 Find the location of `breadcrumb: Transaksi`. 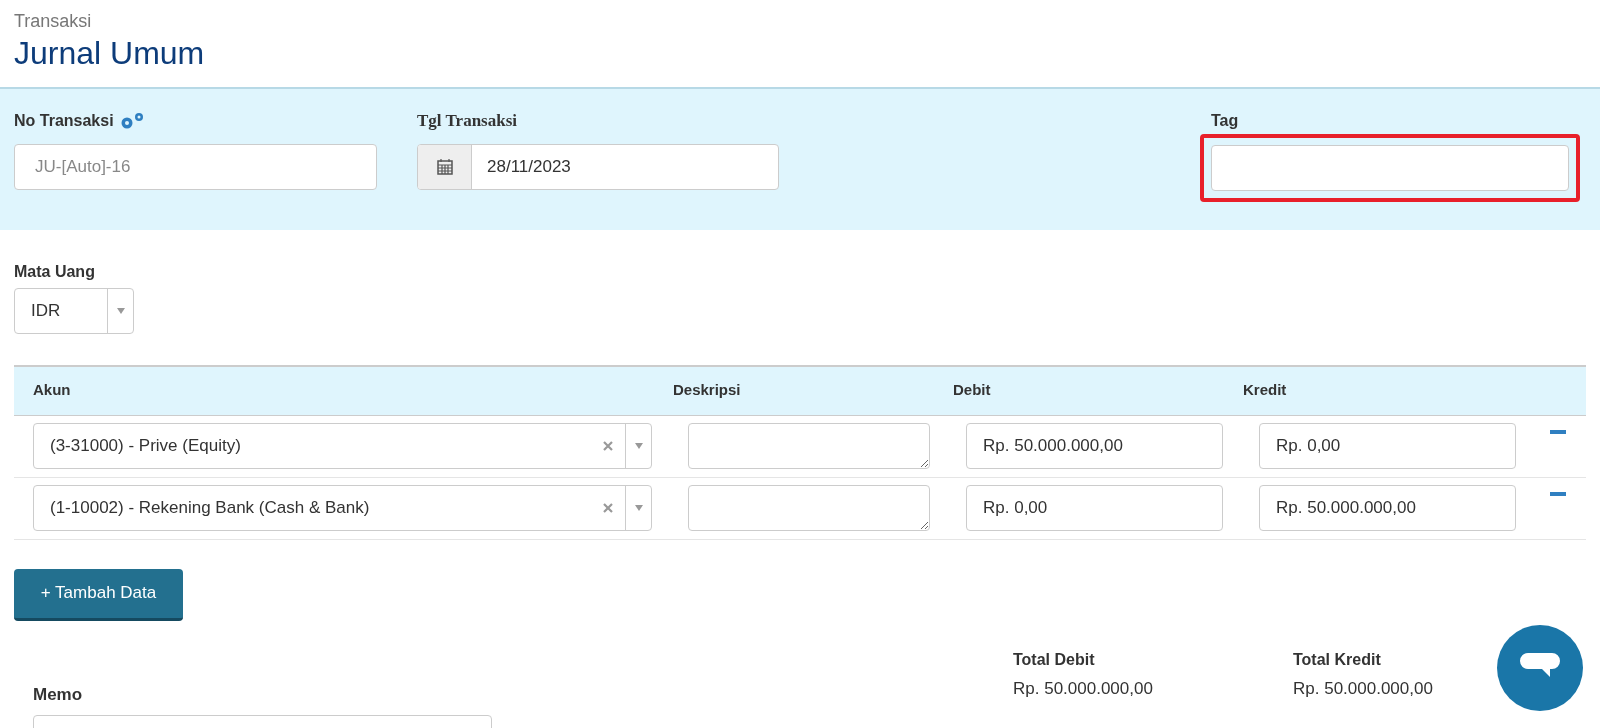

breadcrumb: Transaksi is located at coordinates (53, 21).